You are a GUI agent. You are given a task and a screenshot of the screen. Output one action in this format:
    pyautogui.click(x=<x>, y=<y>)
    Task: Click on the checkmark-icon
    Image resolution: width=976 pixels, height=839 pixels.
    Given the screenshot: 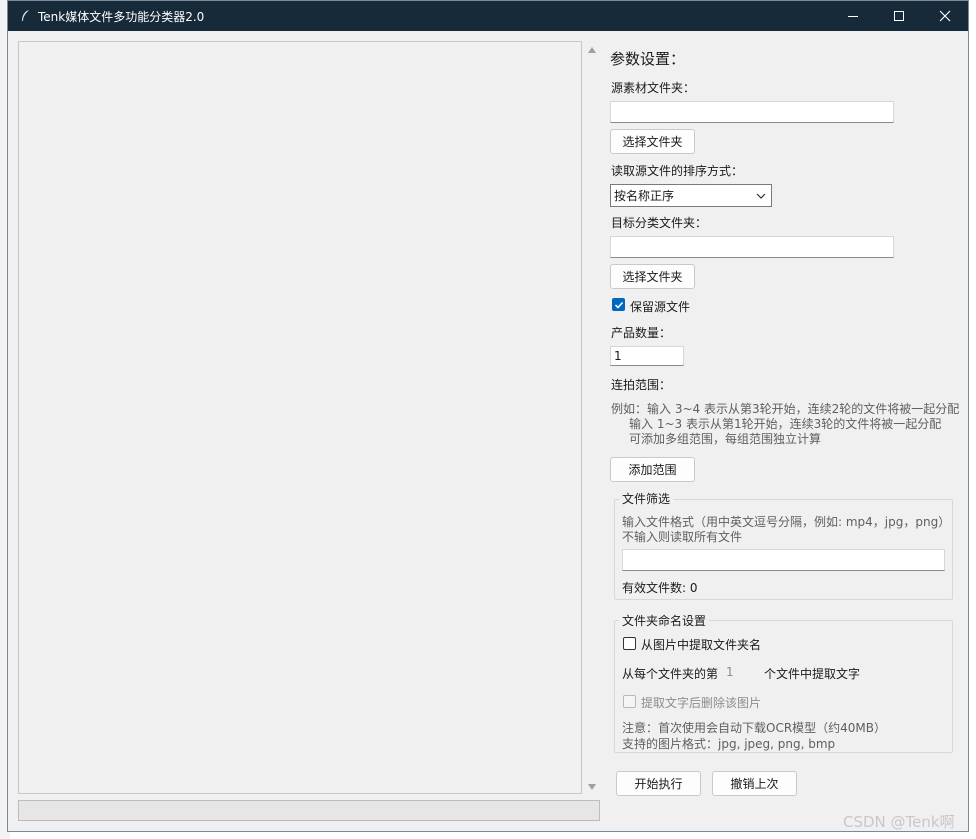 What is the action you would take?
    pyautogui.click(x=619, y=305)
    